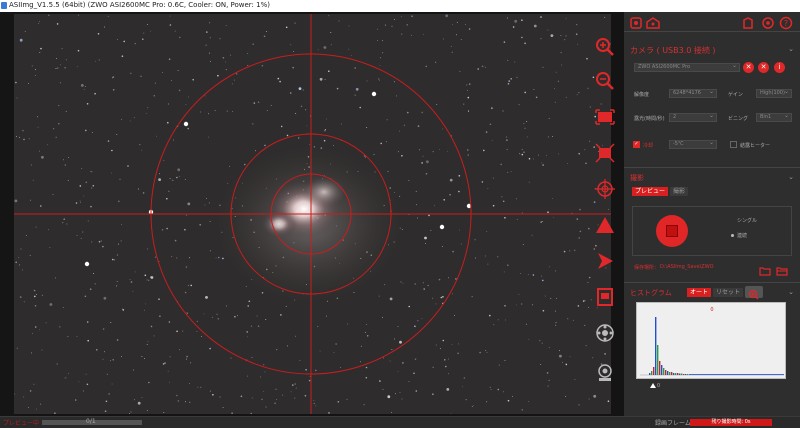 The width and height of the screenshot is (800, 428). What do you see at coordinates (728, 292) in the screenshot?
I see `histogram-reset-button: リセット` at bounding box center [728, 292].